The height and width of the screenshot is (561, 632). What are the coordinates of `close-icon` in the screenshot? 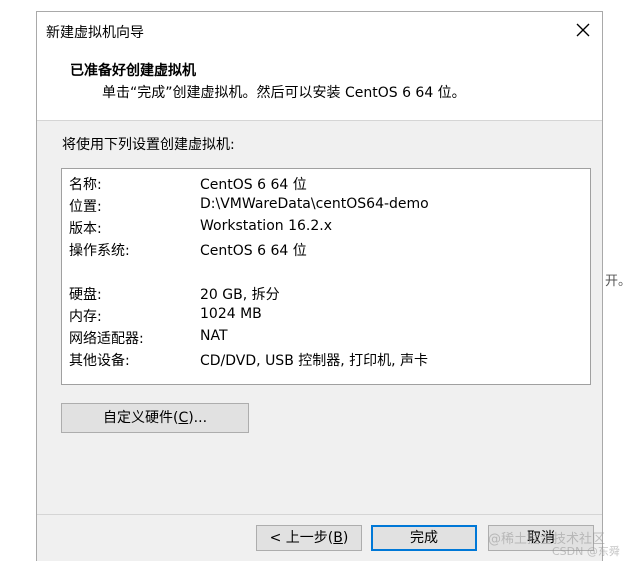 It's located at (583, 30).